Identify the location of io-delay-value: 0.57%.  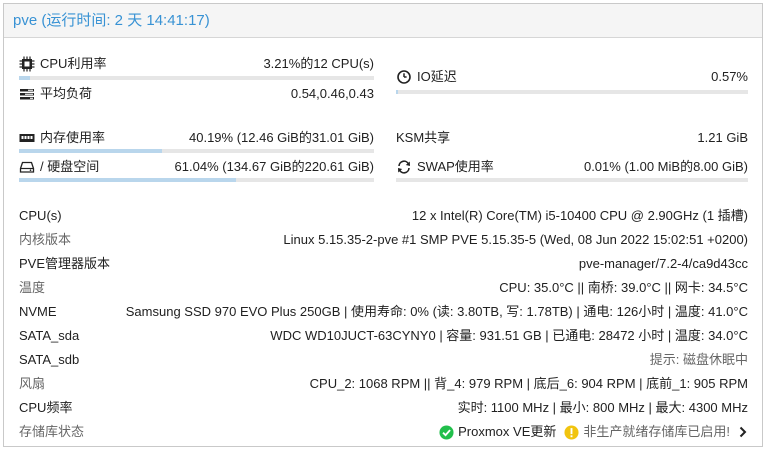
(729, 76).